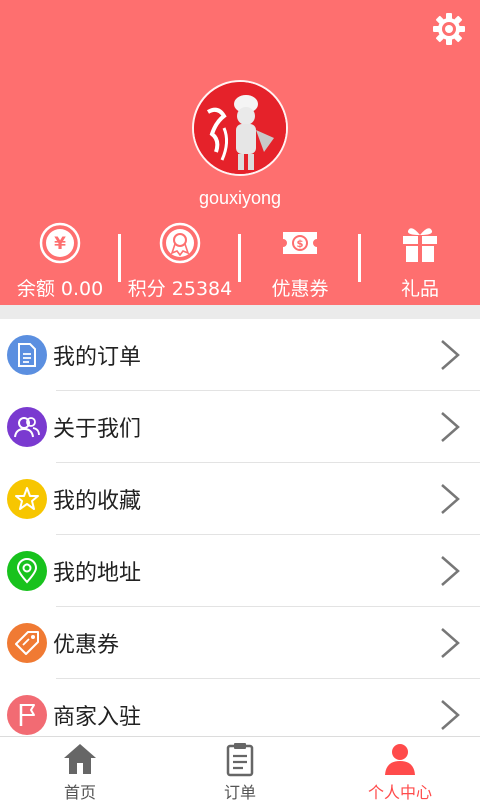 The width and height of the screenshot is (480, 800). I want to click on menu-item-favorites: 我的收藏, so click(240, 499).